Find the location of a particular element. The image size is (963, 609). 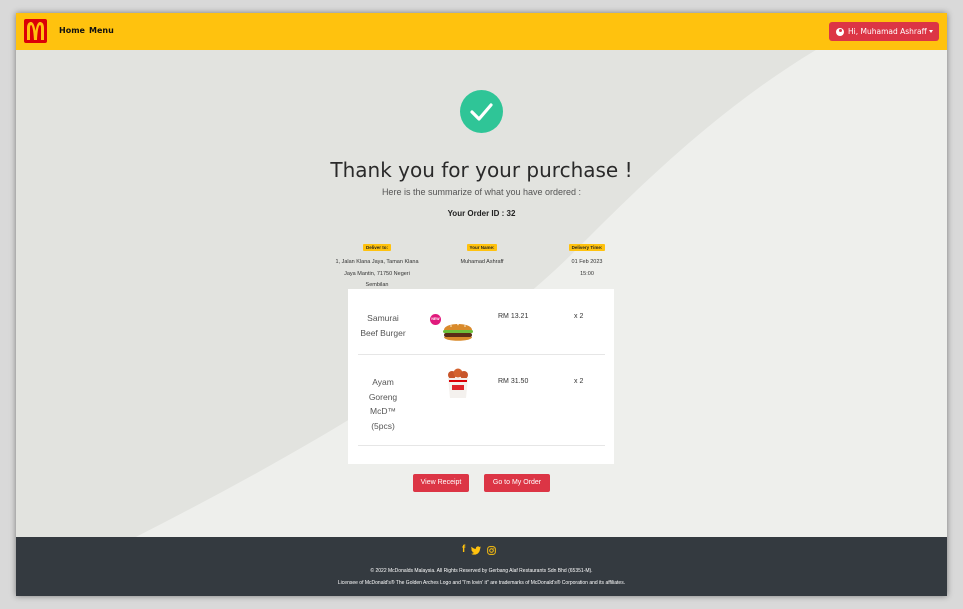

order-id: Your Order ID : 32 is located at coordinates (481, 213).